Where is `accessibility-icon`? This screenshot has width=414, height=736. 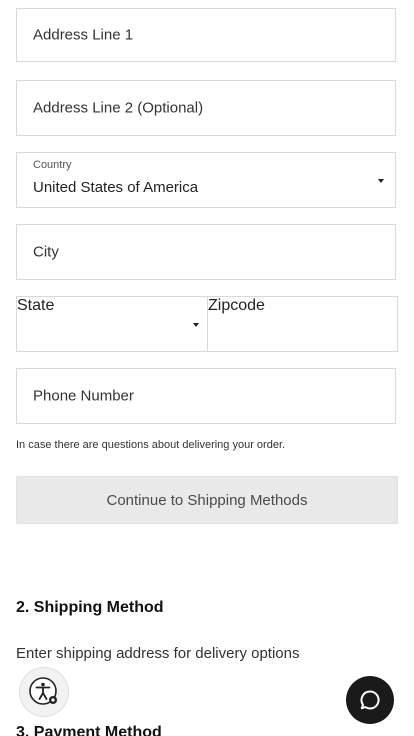 accessibility-icon is located at coordinates (43, 691).